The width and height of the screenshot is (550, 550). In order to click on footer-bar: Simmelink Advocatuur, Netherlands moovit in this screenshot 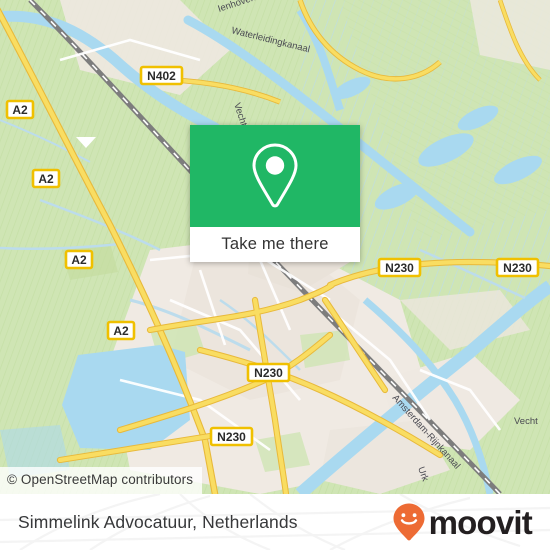, I will do `click(275, 522)`.